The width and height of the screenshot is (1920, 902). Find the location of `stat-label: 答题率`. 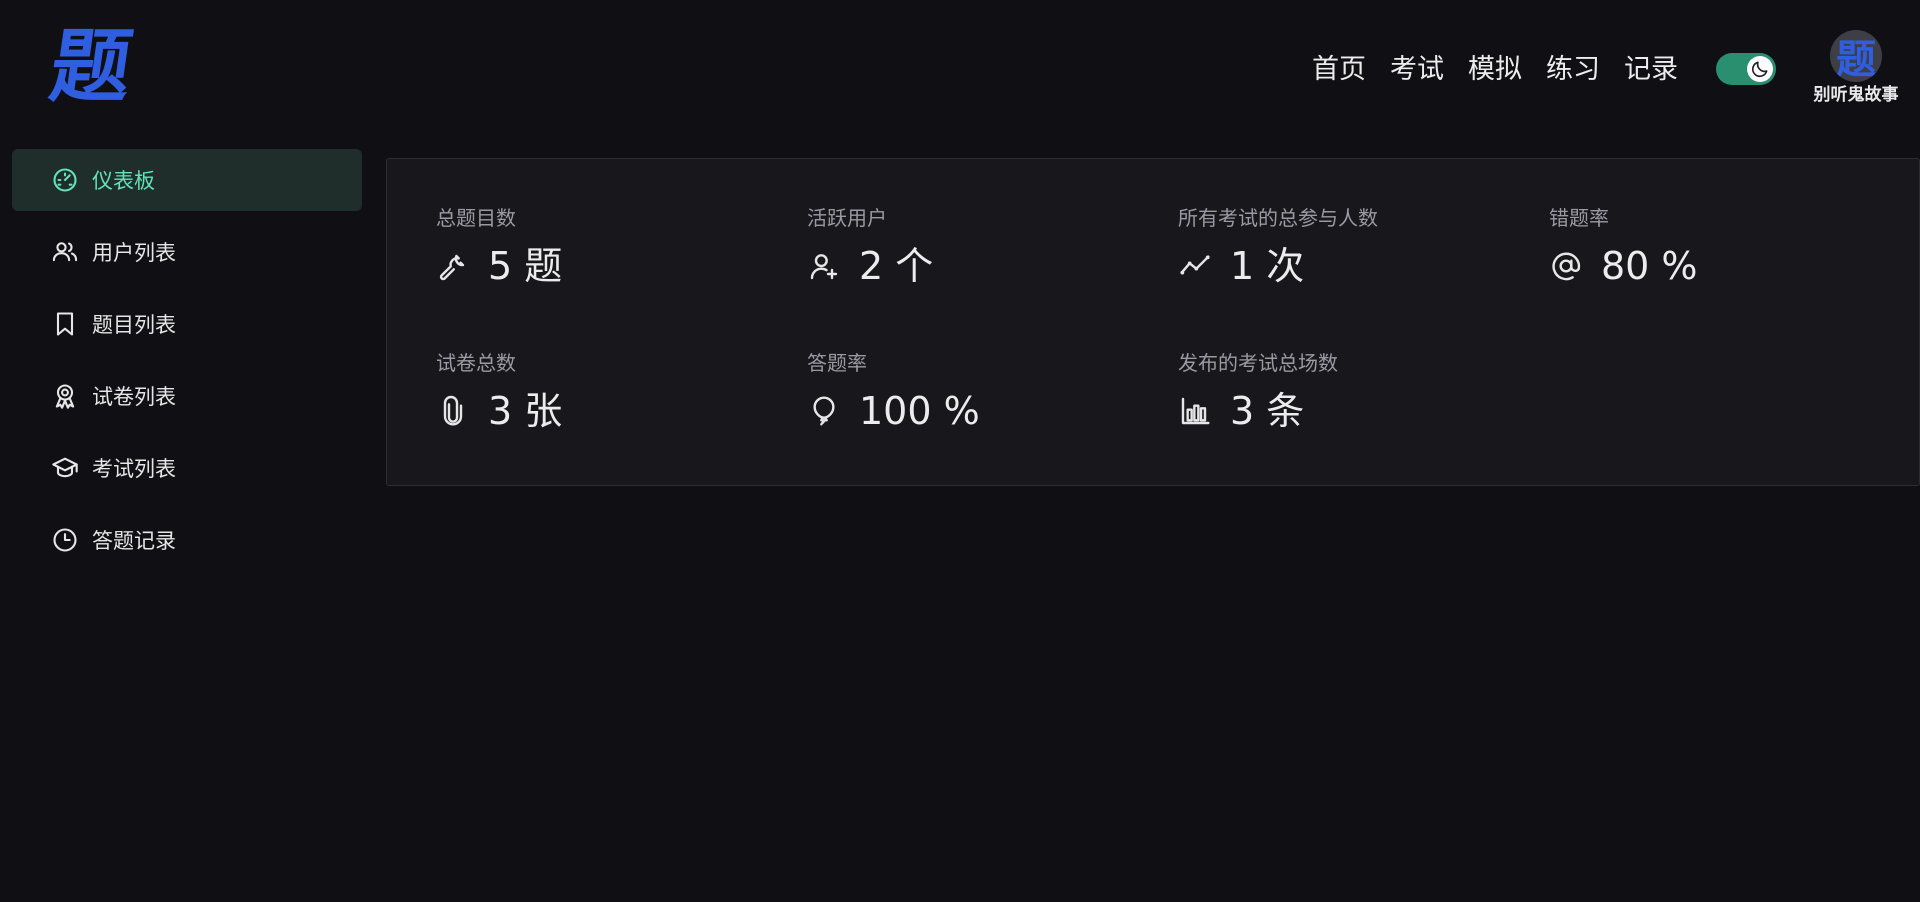

stat-label: 答题率 is located at coordinates (837, 363).